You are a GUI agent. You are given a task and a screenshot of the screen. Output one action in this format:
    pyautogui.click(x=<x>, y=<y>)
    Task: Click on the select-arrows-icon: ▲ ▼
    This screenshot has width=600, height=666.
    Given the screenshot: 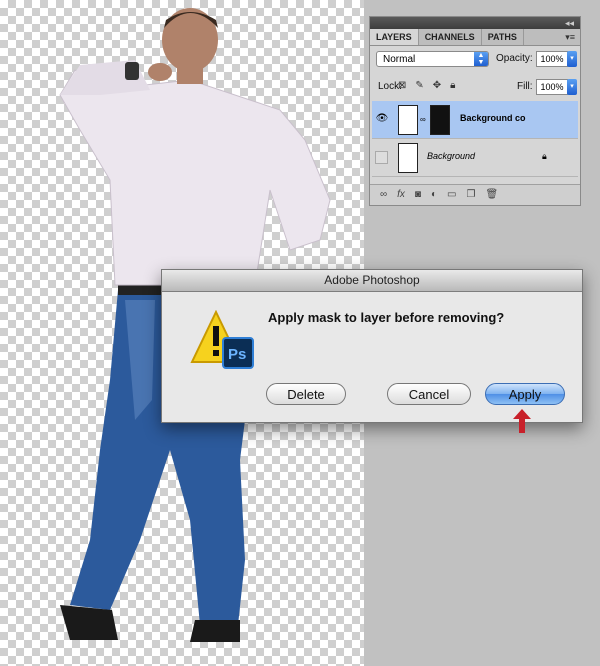 What is the action you would take?
    pyautogui.click(x=481, y=59)
    